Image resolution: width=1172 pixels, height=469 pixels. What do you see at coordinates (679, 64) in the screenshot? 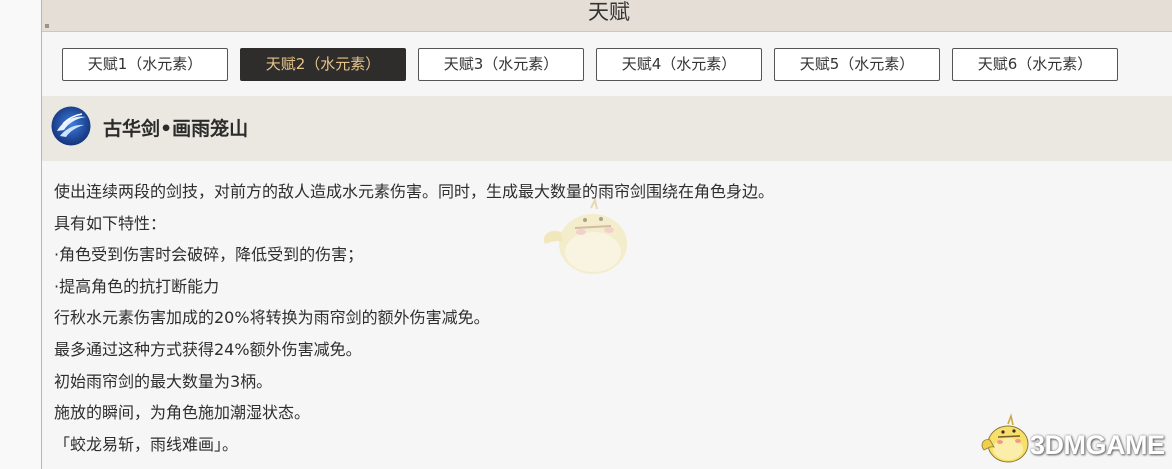
I see `tab-talent-4: 天赋4（水元素）` at bounding box center [679, 64].